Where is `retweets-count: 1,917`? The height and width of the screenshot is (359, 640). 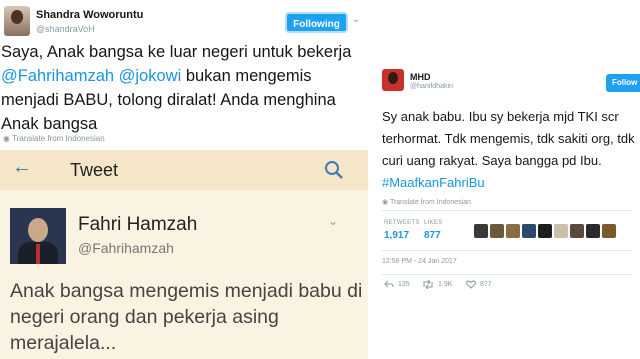
retweets-count: 1,917 is located at coordinates (396, 235).